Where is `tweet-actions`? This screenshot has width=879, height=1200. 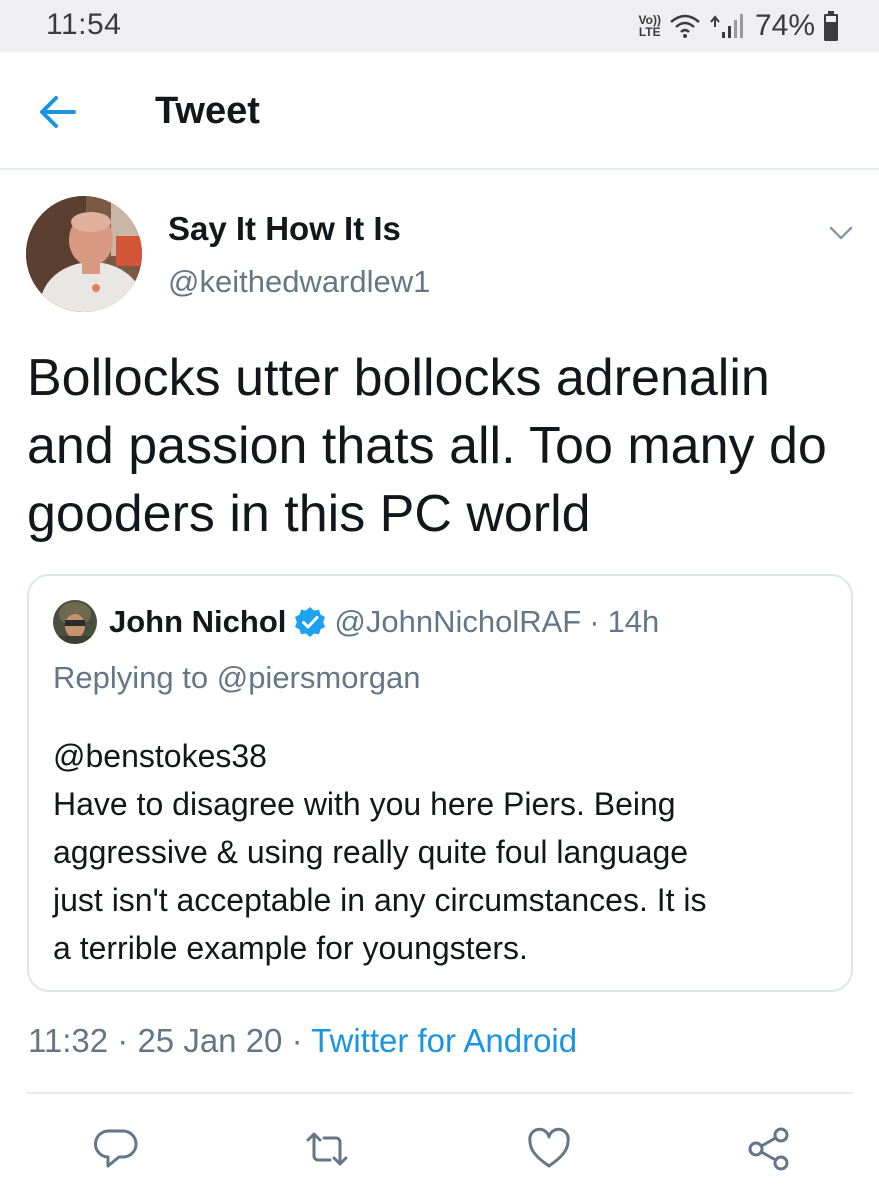 tweet-actions is located at coordinates (439, 1148).